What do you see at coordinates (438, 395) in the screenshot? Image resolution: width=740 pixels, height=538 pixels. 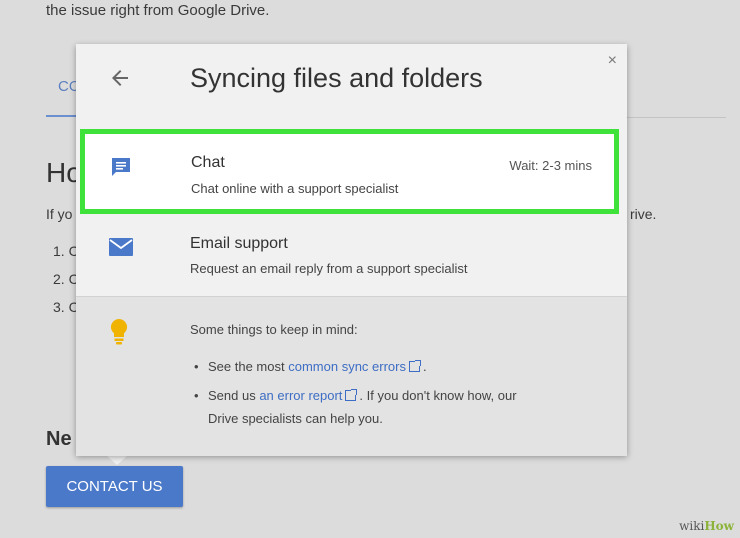 I see `tip-text-suffix: . If you don't know how, our` at bounding box center [438, 395].